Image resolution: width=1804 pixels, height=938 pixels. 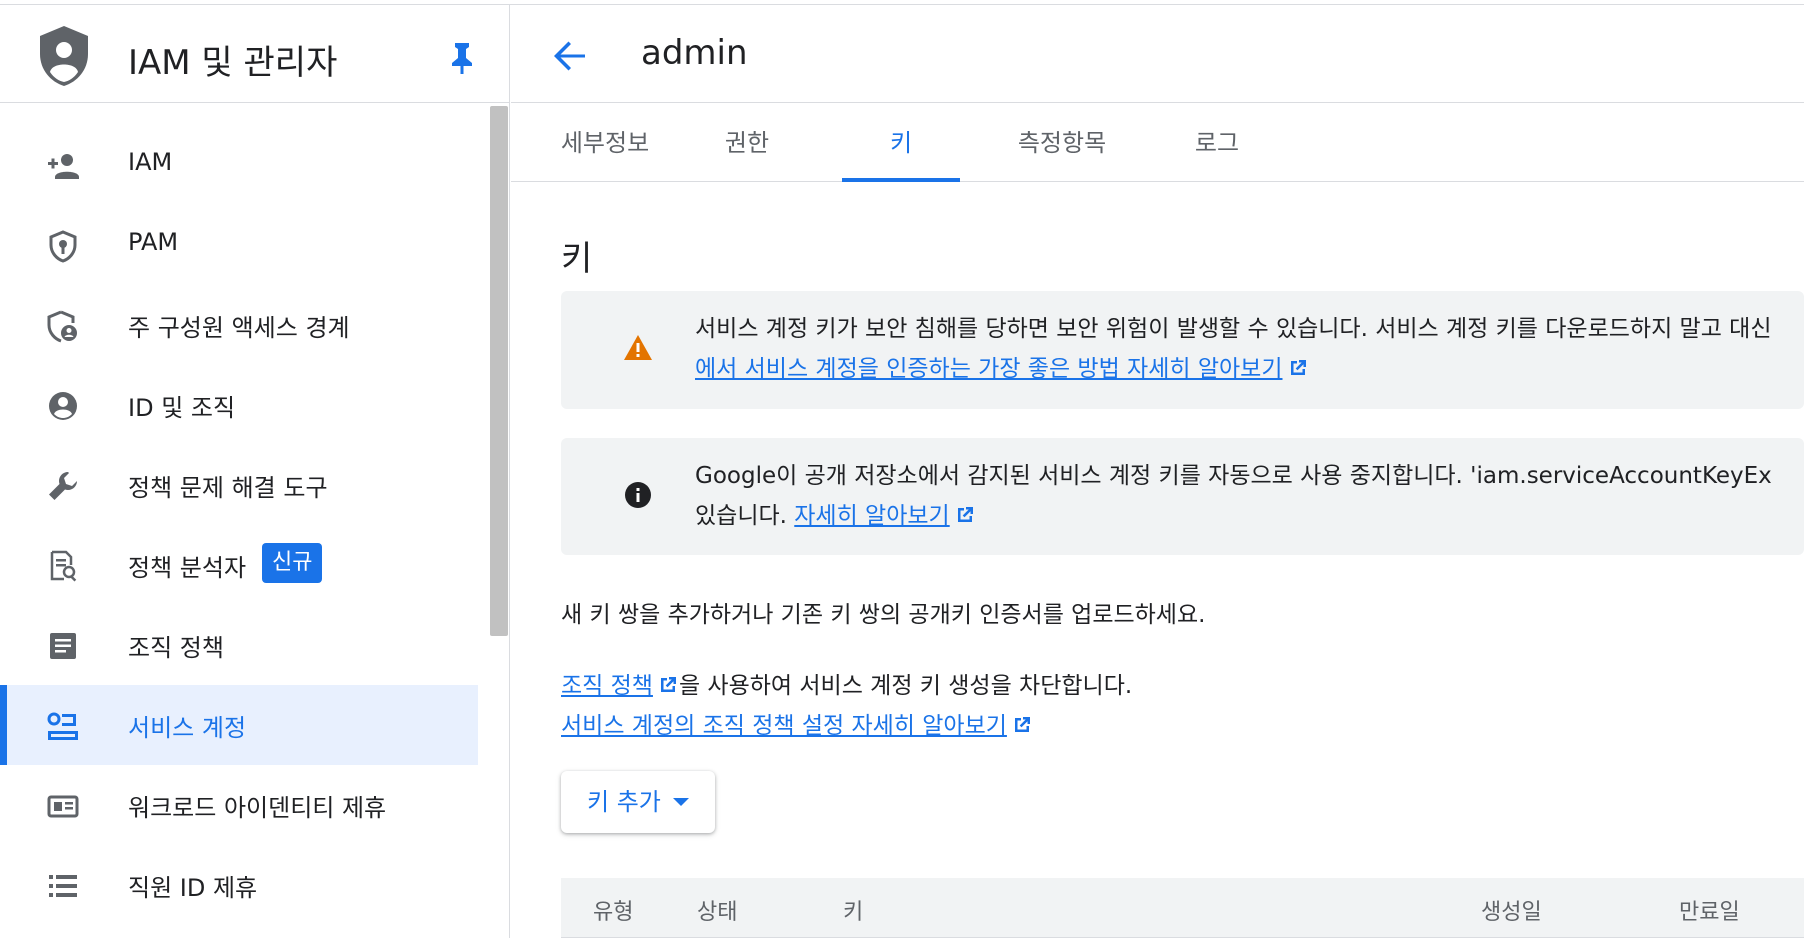 What do you see at coordinates (239, 165) in the screenshot?
I see `sidebar-item-iam: IAM` at bounding box center [239, 165].